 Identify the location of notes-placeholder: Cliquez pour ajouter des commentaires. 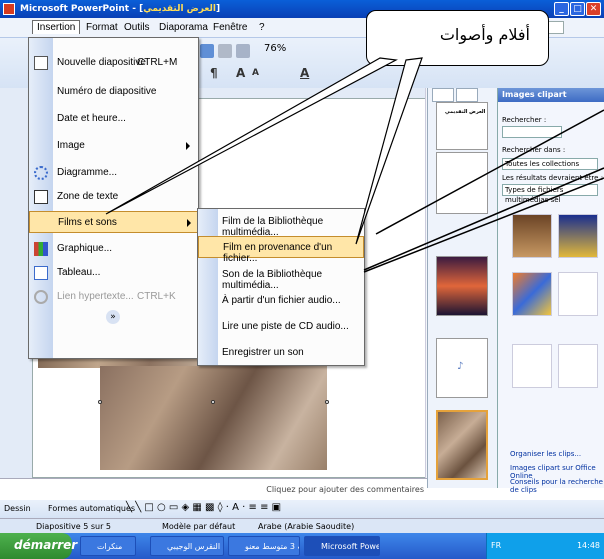
(345, 489).